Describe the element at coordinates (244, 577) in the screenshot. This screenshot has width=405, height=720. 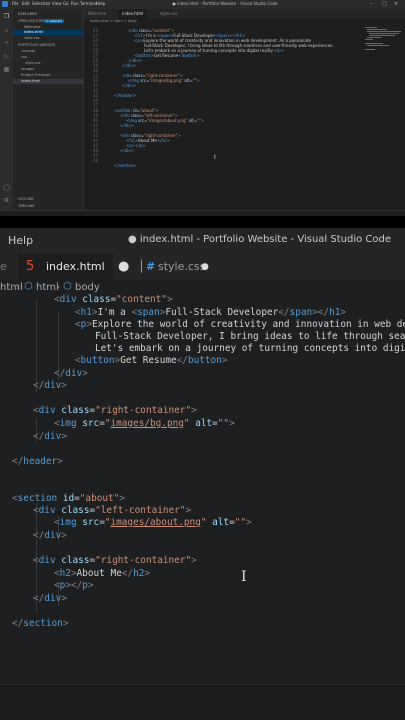
I see `text-cursor-ibeam-icon: I` at that location.